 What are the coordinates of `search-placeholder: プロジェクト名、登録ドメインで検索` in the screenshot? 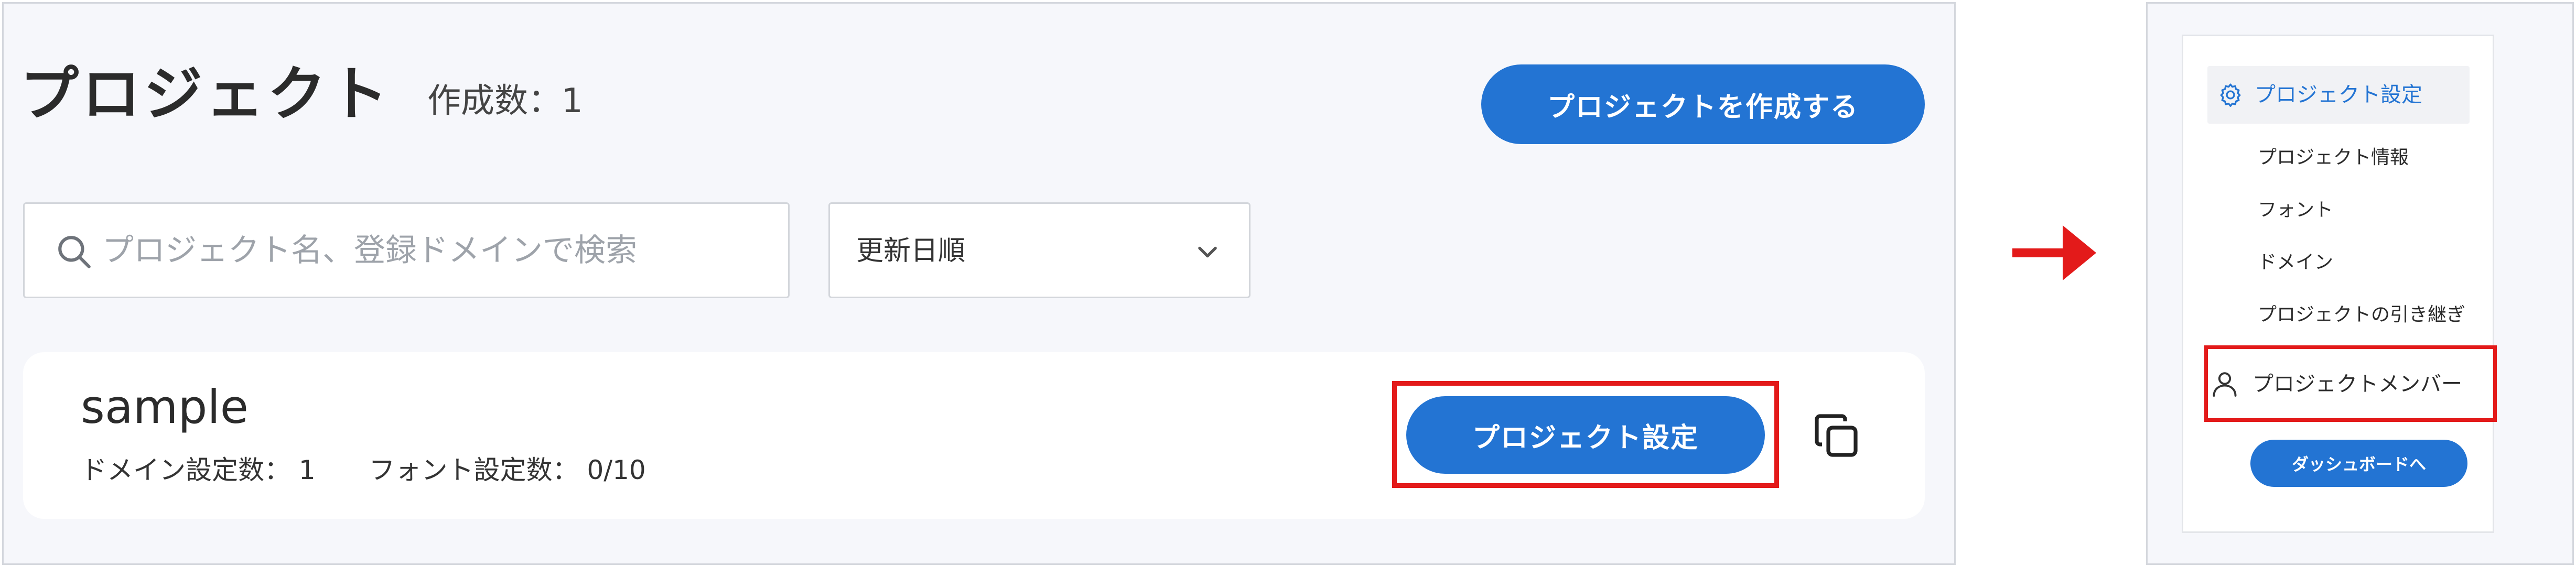 It's located at (369, 250).